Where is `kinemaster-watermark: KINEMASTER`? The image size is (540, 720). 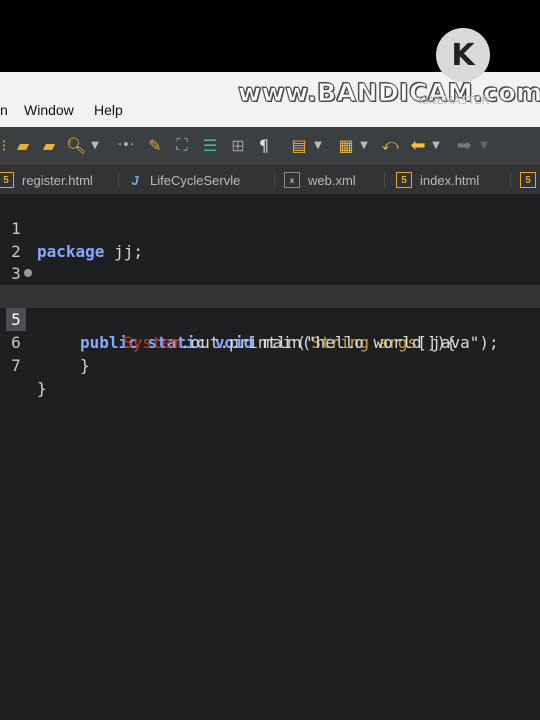 kinemaster-watermark: KINEMASTER is located at coordinates (453, 100).